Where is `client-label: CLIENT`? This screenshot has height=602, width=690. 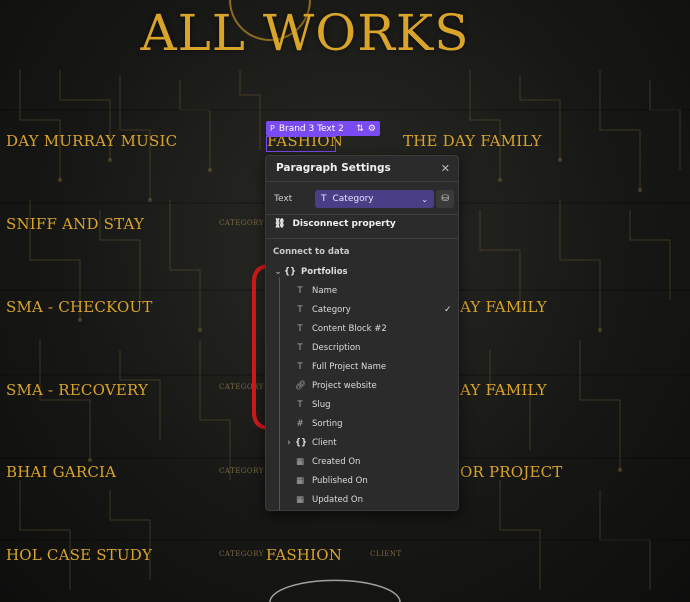 client-label: CLIENT is located at coordinates (386, 554).